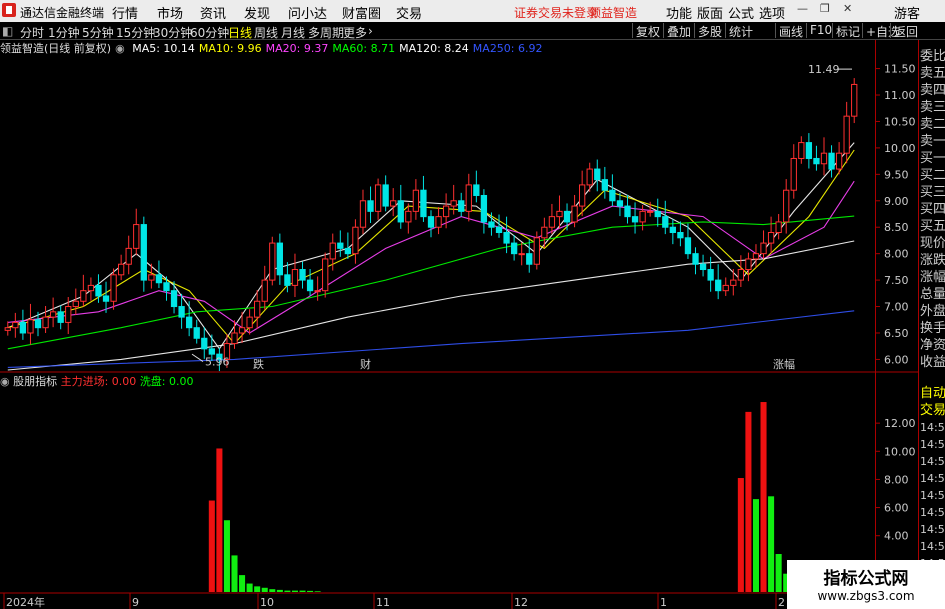 The width and height of the screenshot is (945, 609). I want to click on period-more: 更多, so click(355, 32).